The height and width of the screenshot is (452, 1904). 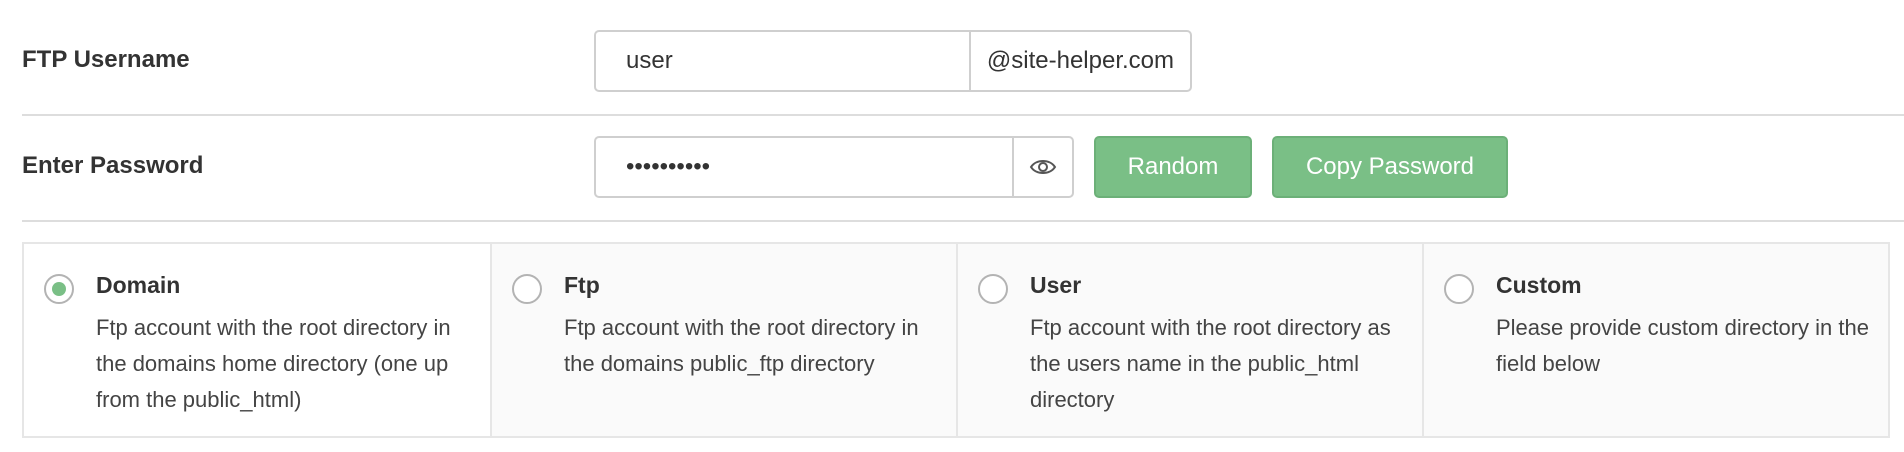 I want to click on radio-domain, so click(x=59, y=289).